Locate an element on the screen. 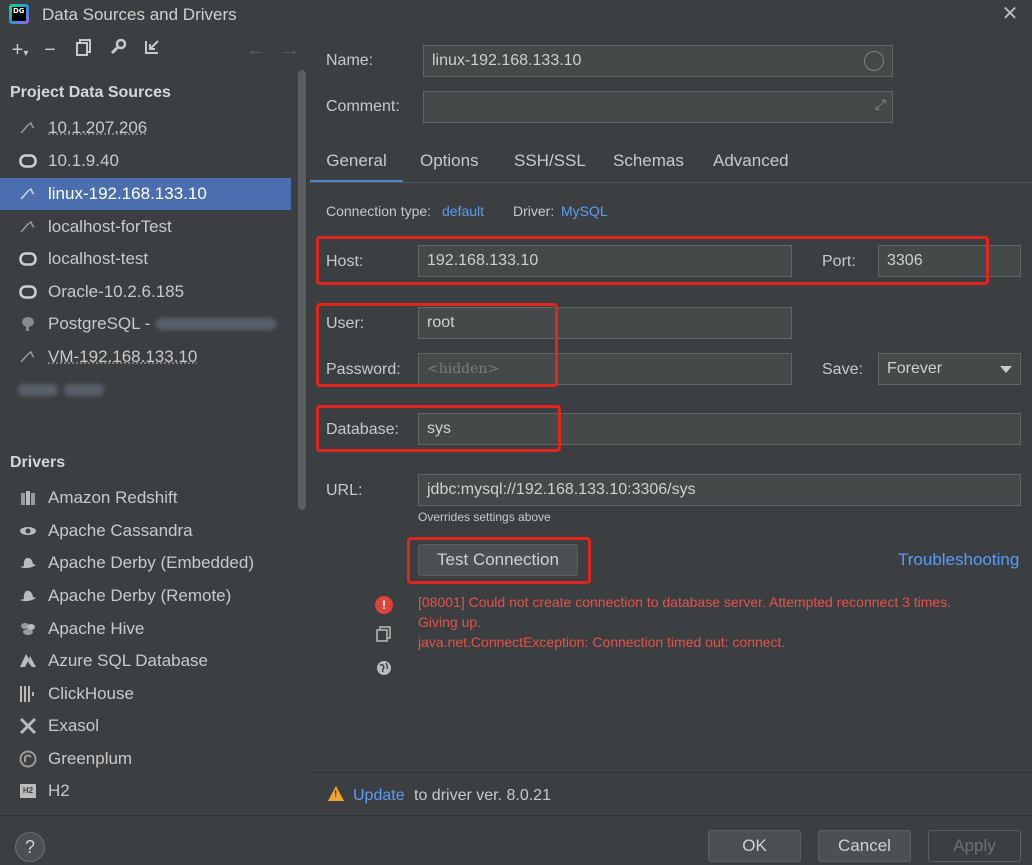  exasol-x-icon is located at coordinates (28, 726).